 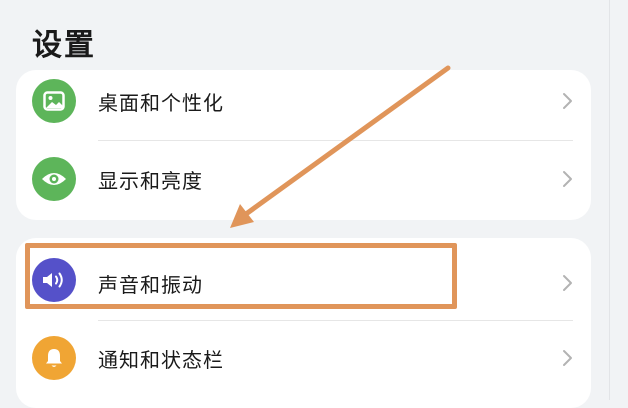 I want to click on settings-item-label: 桌面和个性化, so click(x=161, y=103).